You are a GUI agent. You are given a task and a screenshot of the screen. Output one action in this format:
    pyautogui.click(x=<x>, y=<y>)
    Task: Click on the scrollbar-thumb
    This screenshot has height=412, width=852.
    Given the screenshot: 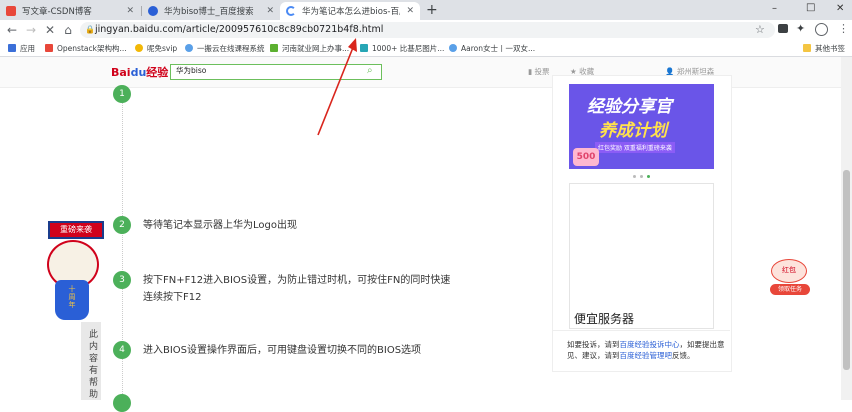 What is the action you would take?
    pyautogui.click(x=846, y=270)
    